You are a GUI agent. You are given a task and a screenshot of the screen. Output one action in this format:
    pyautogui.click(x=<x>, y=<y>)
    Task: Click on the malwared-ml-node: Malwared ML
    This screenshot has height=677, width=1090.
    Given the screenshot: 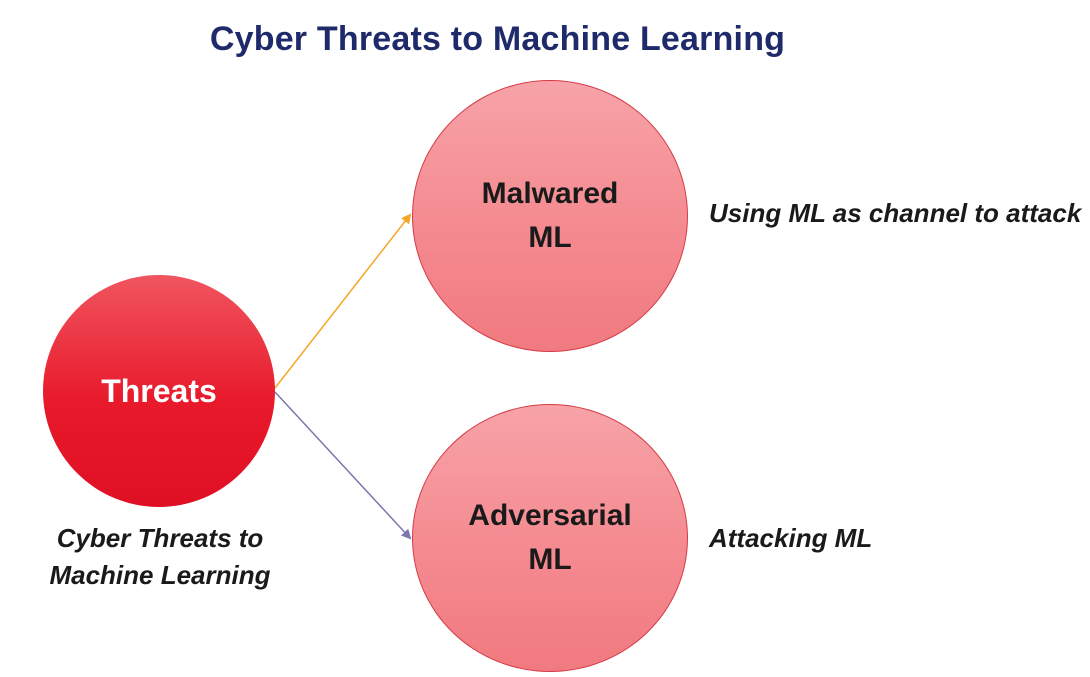 What is the action you would take?
    pyautogui.click(x=550, y=216)
    